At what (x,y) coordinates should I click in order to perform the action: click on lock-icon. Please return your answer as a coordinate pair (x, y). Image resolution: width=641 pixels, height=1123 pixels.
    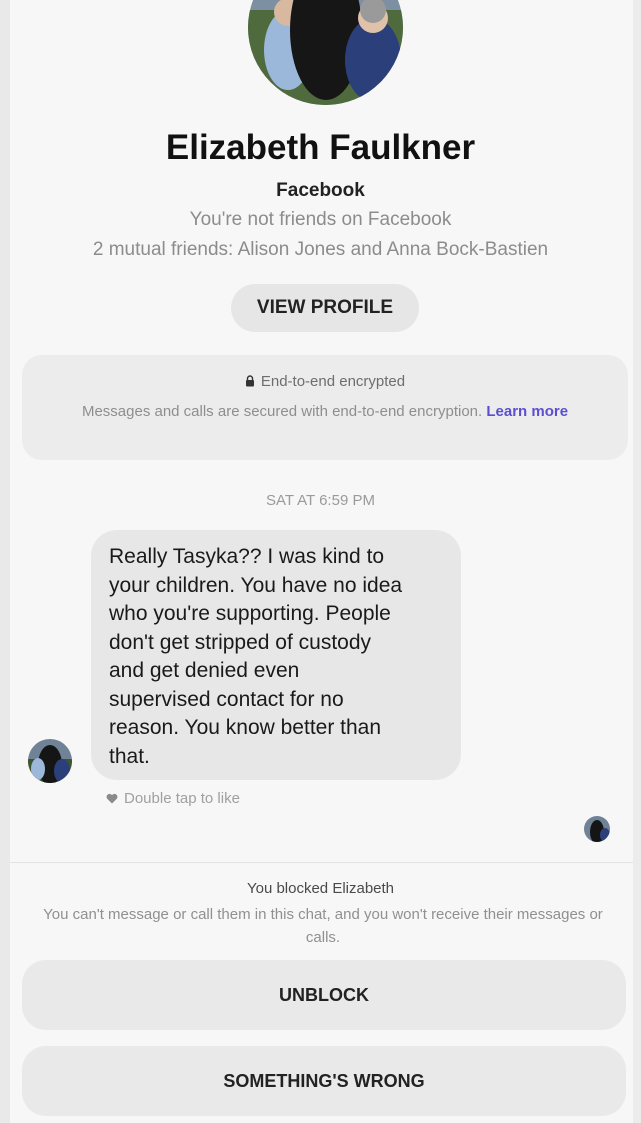
    Looking at the image, I should click on (250, 382).